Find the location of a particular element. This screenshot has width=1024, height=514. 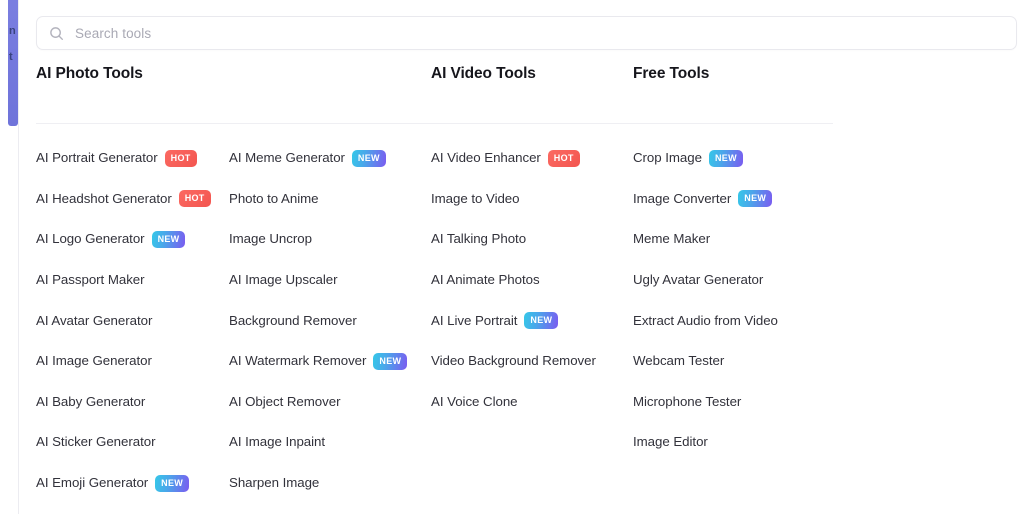

tool-item-ai-image-upscaler: AI Image Upscaler is located at coordinates (325, 279).